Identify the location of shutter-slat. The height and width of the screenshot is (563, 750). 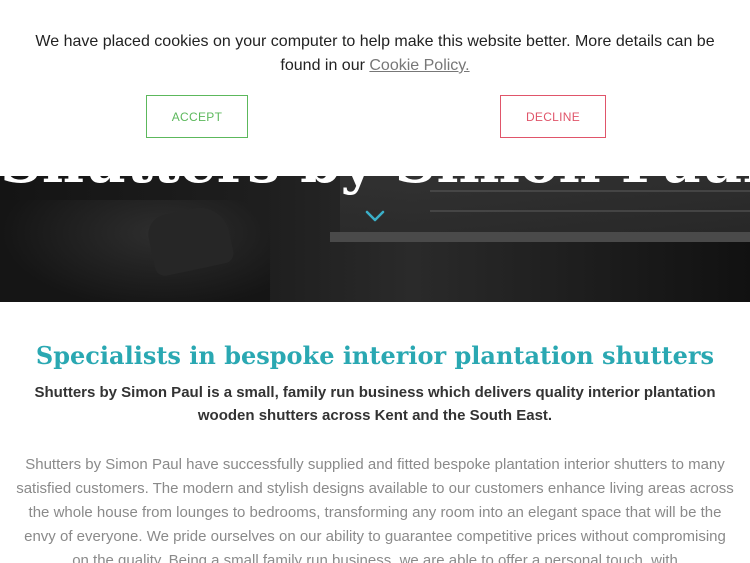
(590, 211).